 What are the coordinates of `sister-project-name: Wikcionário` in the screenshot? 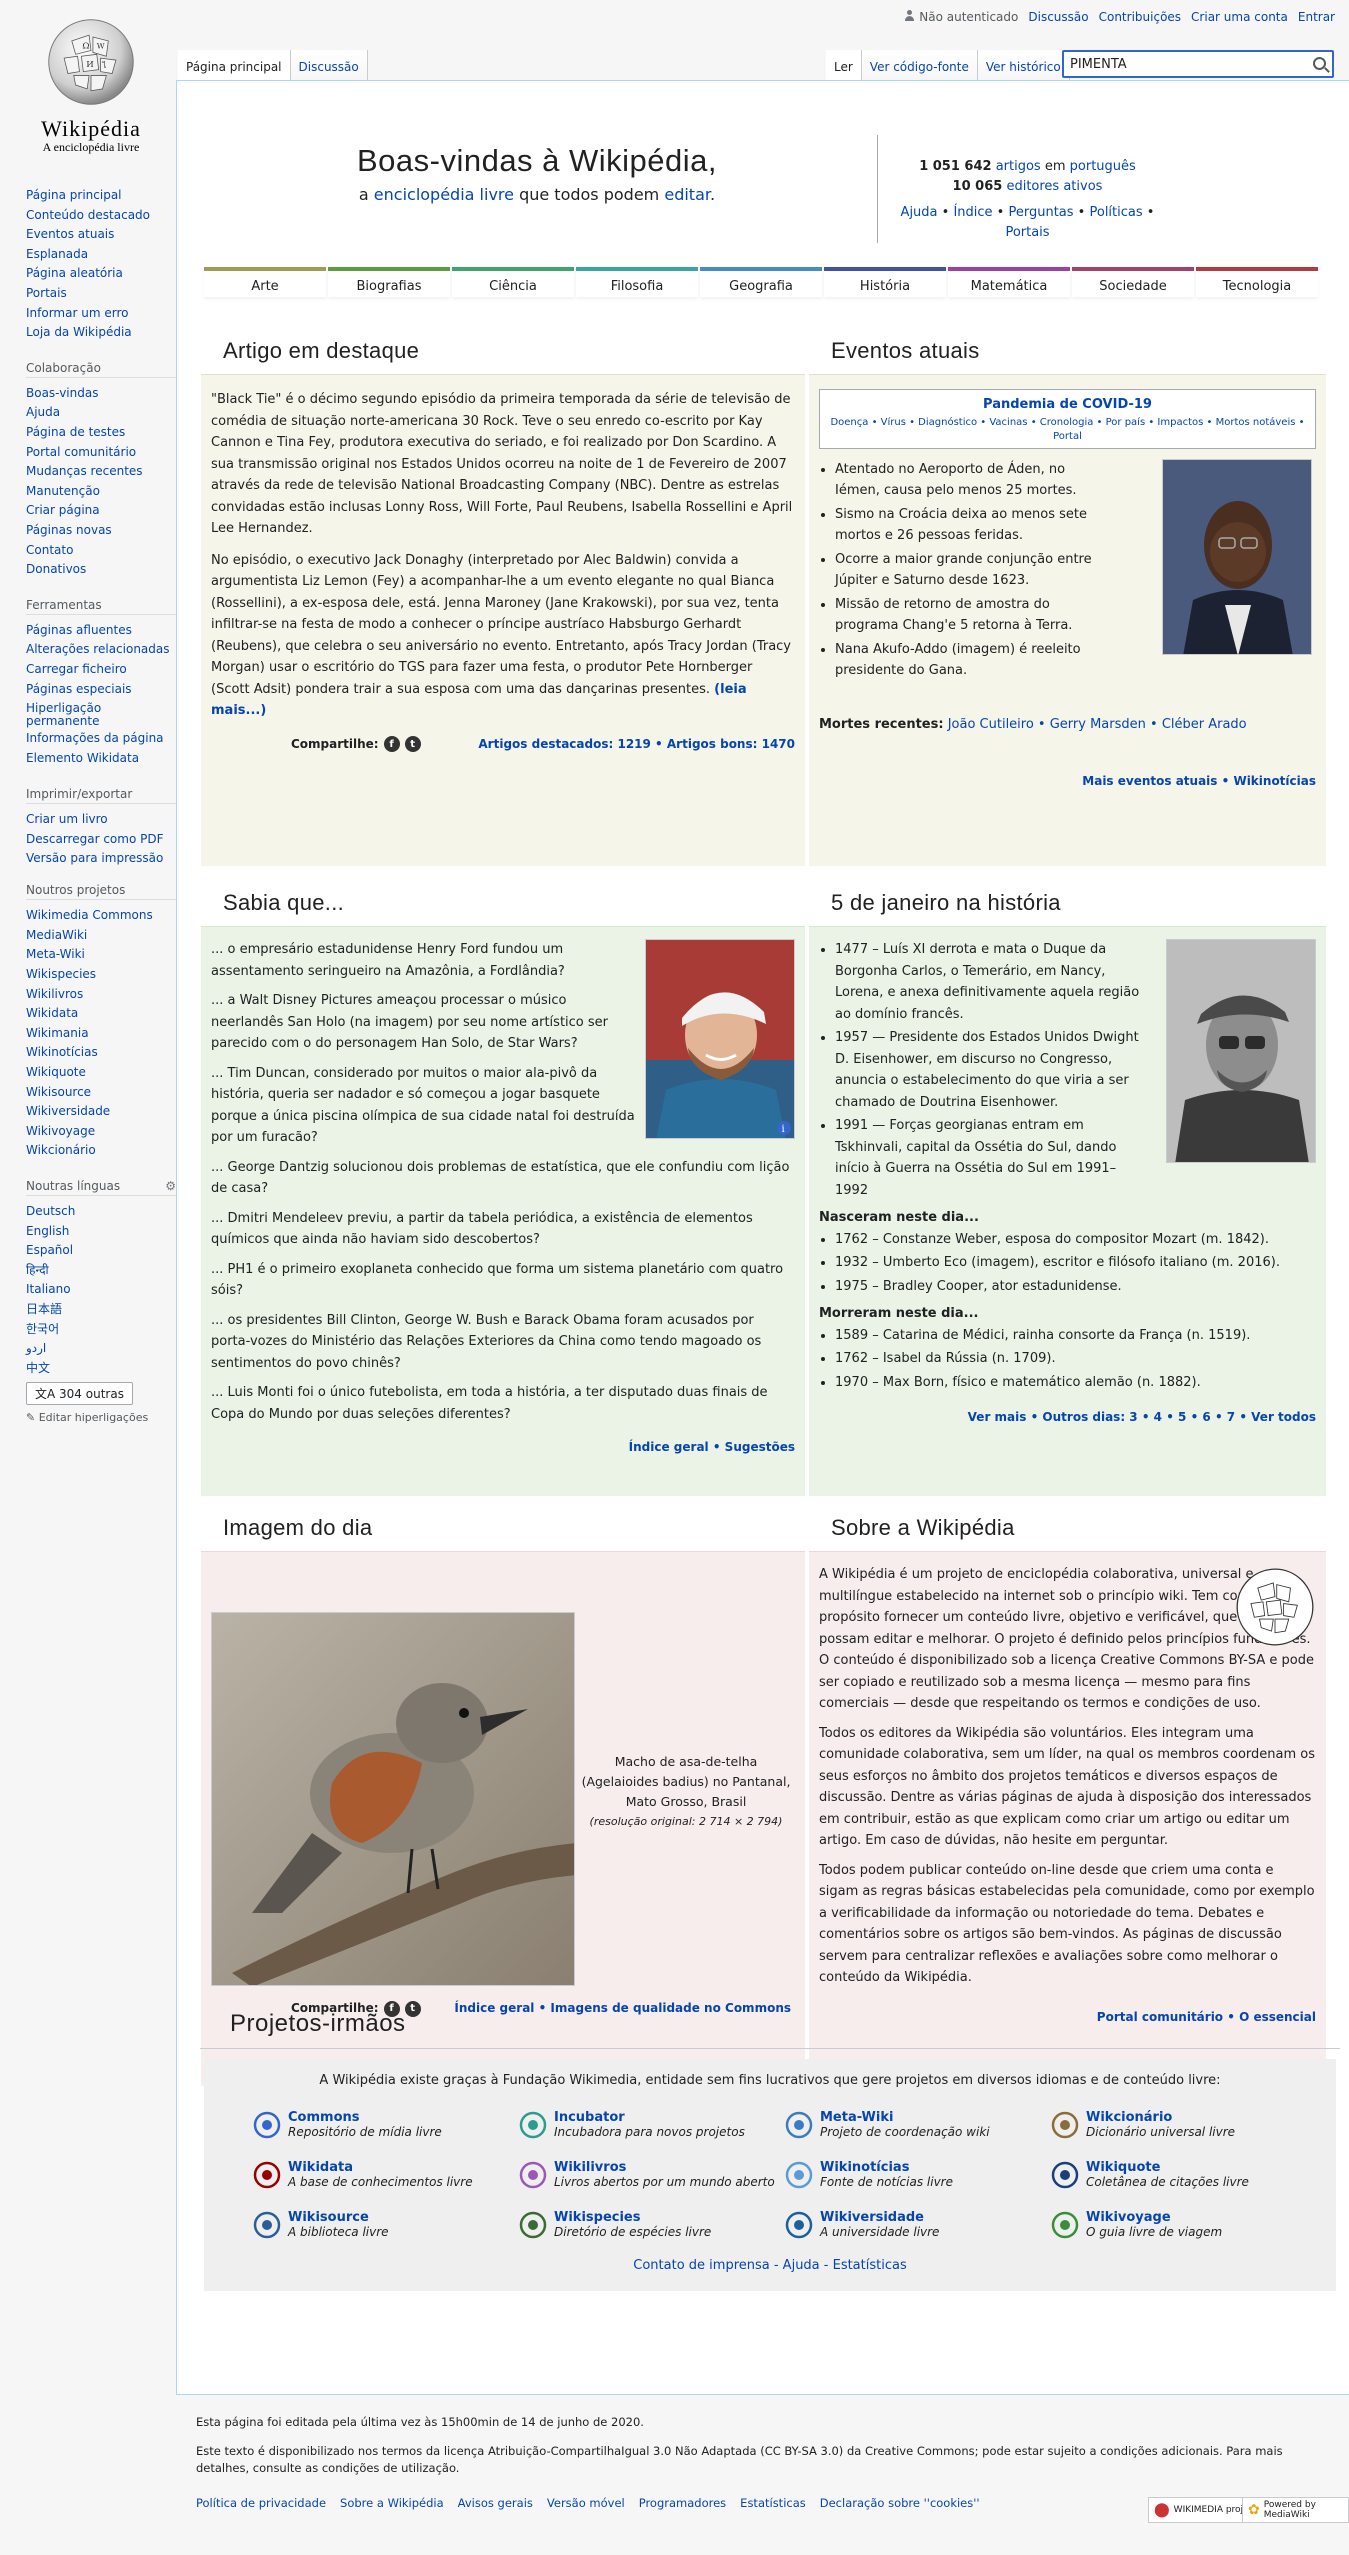 It's located at (1160, 2117).